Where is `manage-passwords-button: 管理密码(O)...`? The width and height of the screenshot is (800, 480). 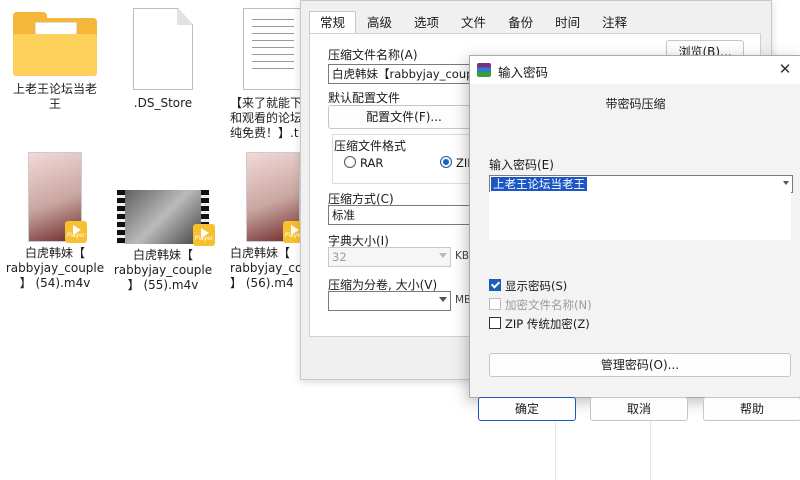 manage-passwords-button: 管理密码(O)... is located at coordinates (640, 365).